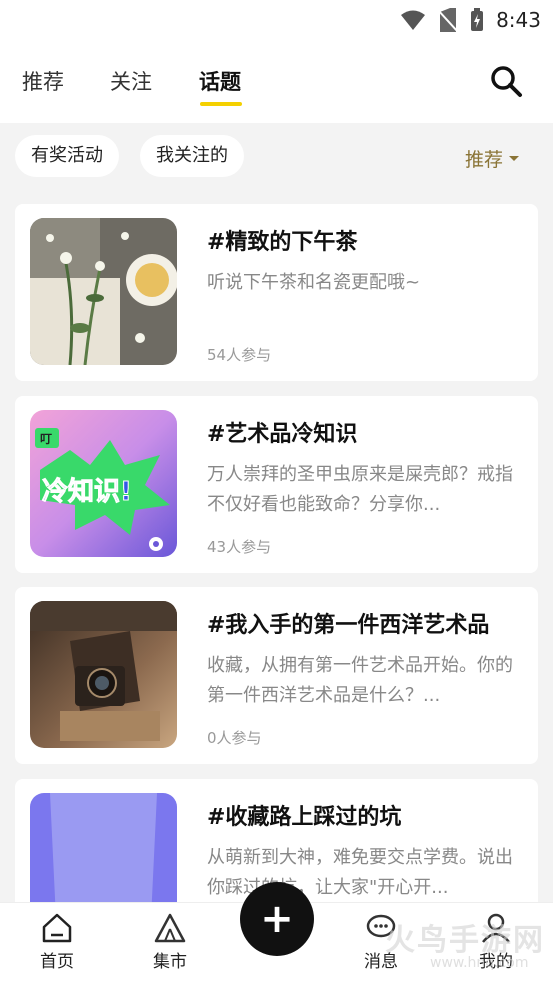  What do you see at coordinates (465, 940) in the screenshot?
I see `watermark-logo: 火鸟手游网` at bounding box center [465, 940].